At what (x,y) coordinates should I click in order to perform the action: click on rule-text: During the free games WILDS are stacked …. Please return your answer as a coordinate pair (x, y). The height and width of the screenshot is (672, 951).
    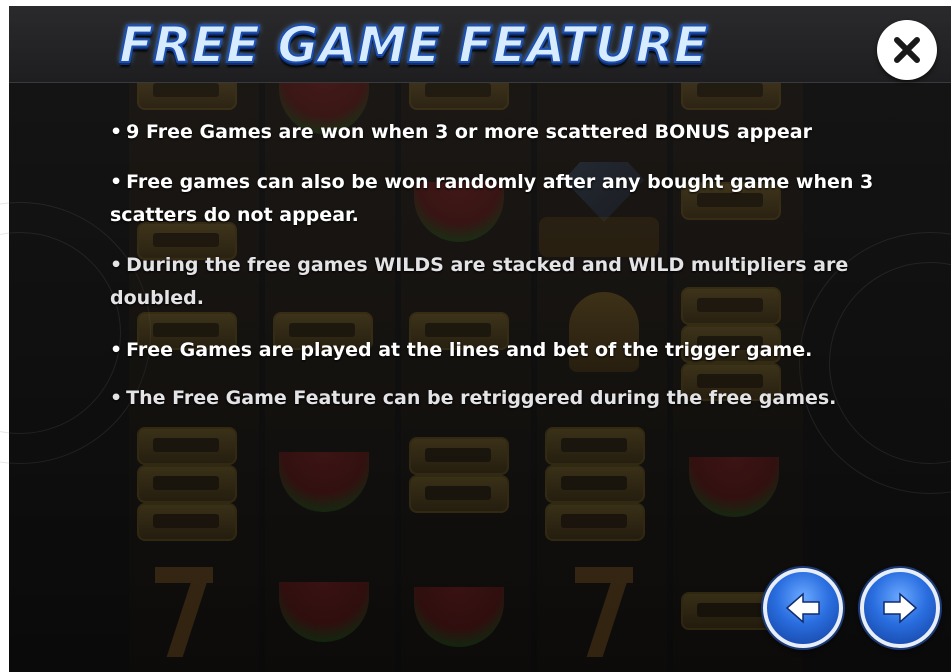
    Looking at the image, I should click on (479, 281).